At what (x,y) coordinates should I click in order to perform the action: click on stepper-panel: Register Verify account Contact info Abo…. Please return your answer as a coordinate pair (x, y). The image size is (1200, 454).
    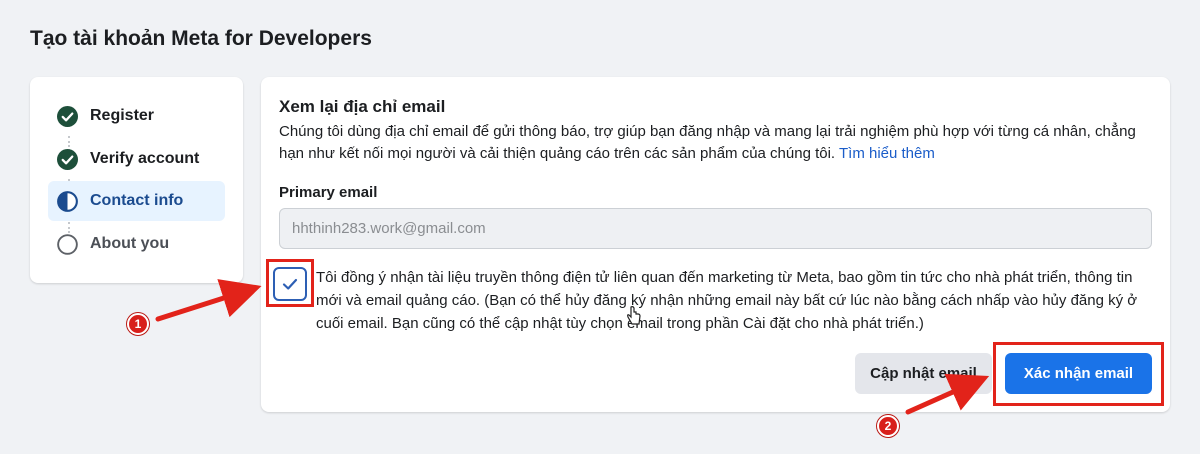
    Looking at the image, I should click on (136, 180).